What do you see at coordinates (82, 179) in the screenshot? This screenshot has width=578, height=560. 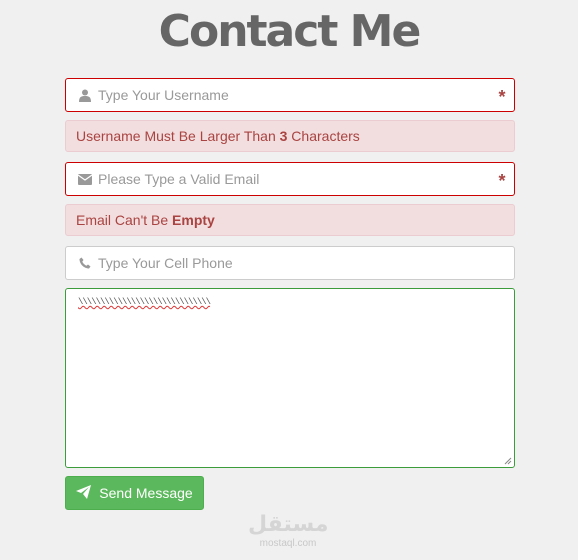 I see `envelope-icon` at bounding box center [82, 179].